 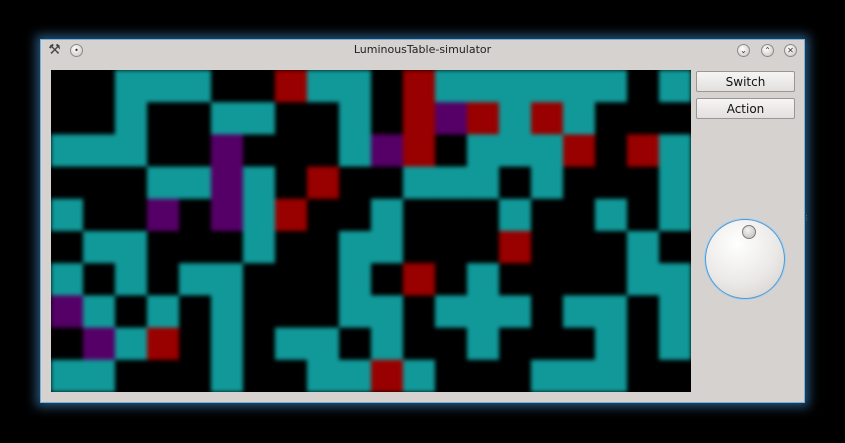 I want to click on maximize-button: ⌃, so click(x=767, y=50).